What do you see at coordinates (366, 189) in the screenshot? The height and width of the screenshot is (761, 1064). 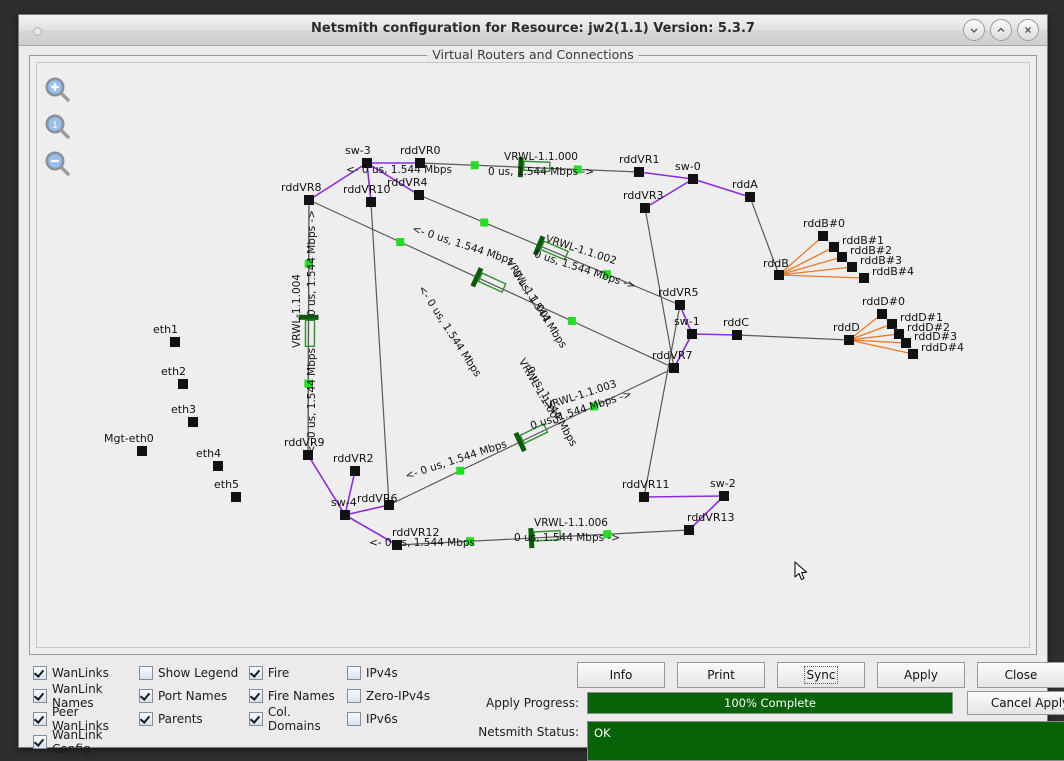 I see `node-label: rddVR10` at bounding box center [366, 189].